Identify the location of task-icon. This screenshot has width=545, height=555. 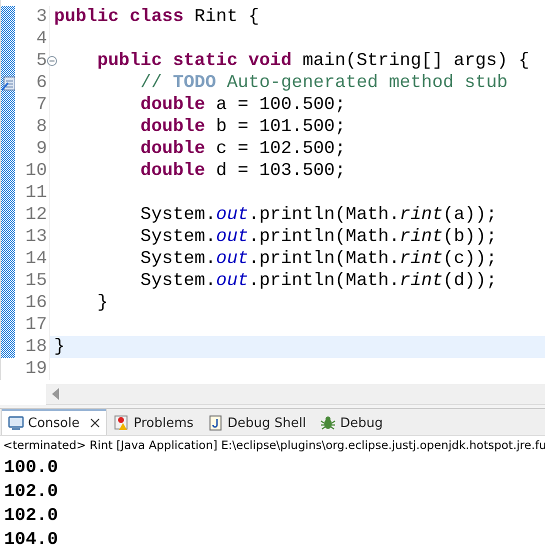
(8, 83).